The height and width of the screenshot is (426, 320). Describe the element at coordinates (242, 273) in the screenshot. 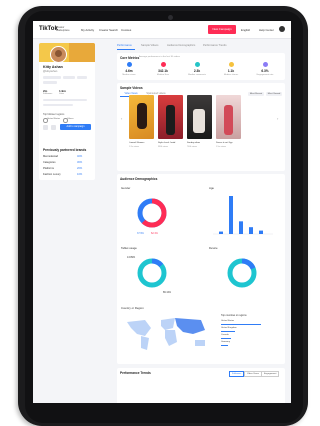

I see `device-donut` at that location.